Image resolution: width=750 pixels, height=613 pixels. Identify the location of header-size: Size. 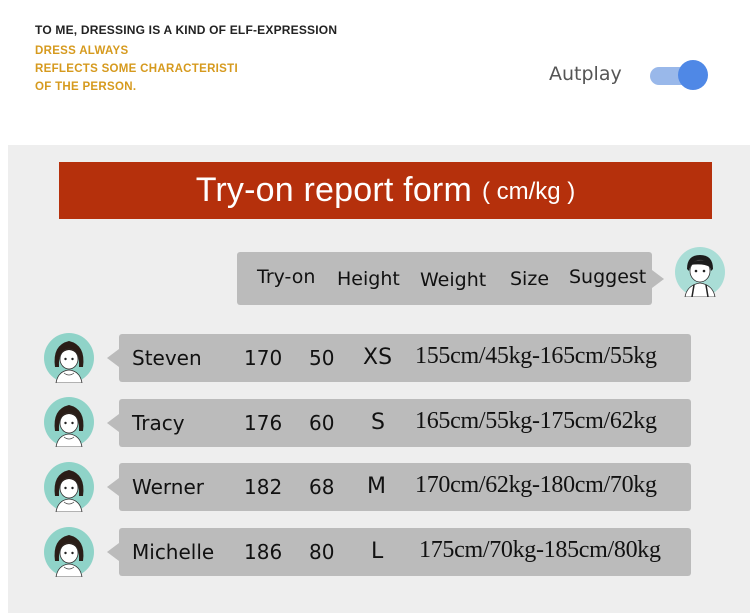
(530, 279).